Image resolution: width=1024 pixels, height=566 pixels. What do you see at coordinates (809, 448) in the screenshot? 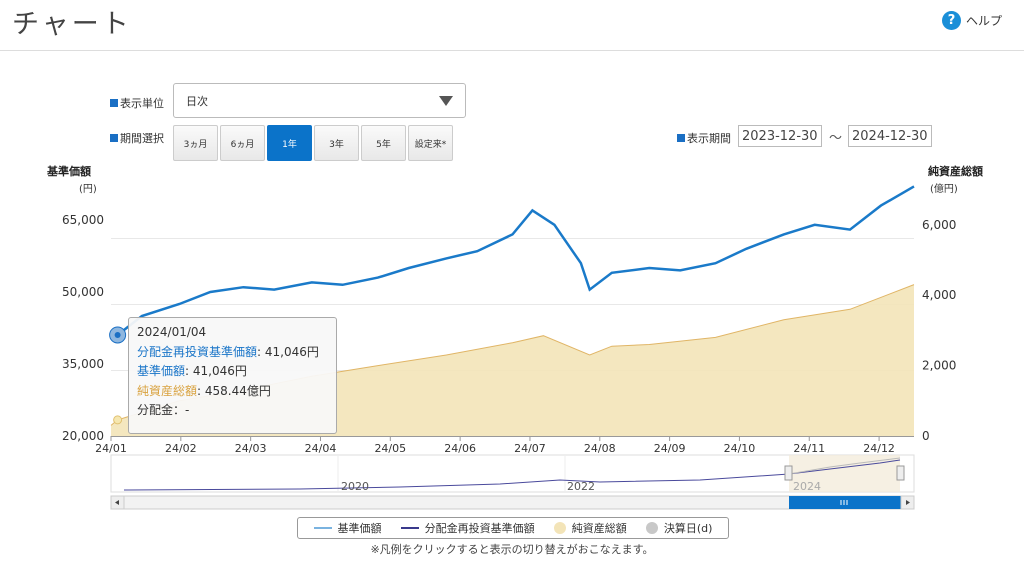
I see `x-tick-label: 24/11` at bounding box center [809, 448].